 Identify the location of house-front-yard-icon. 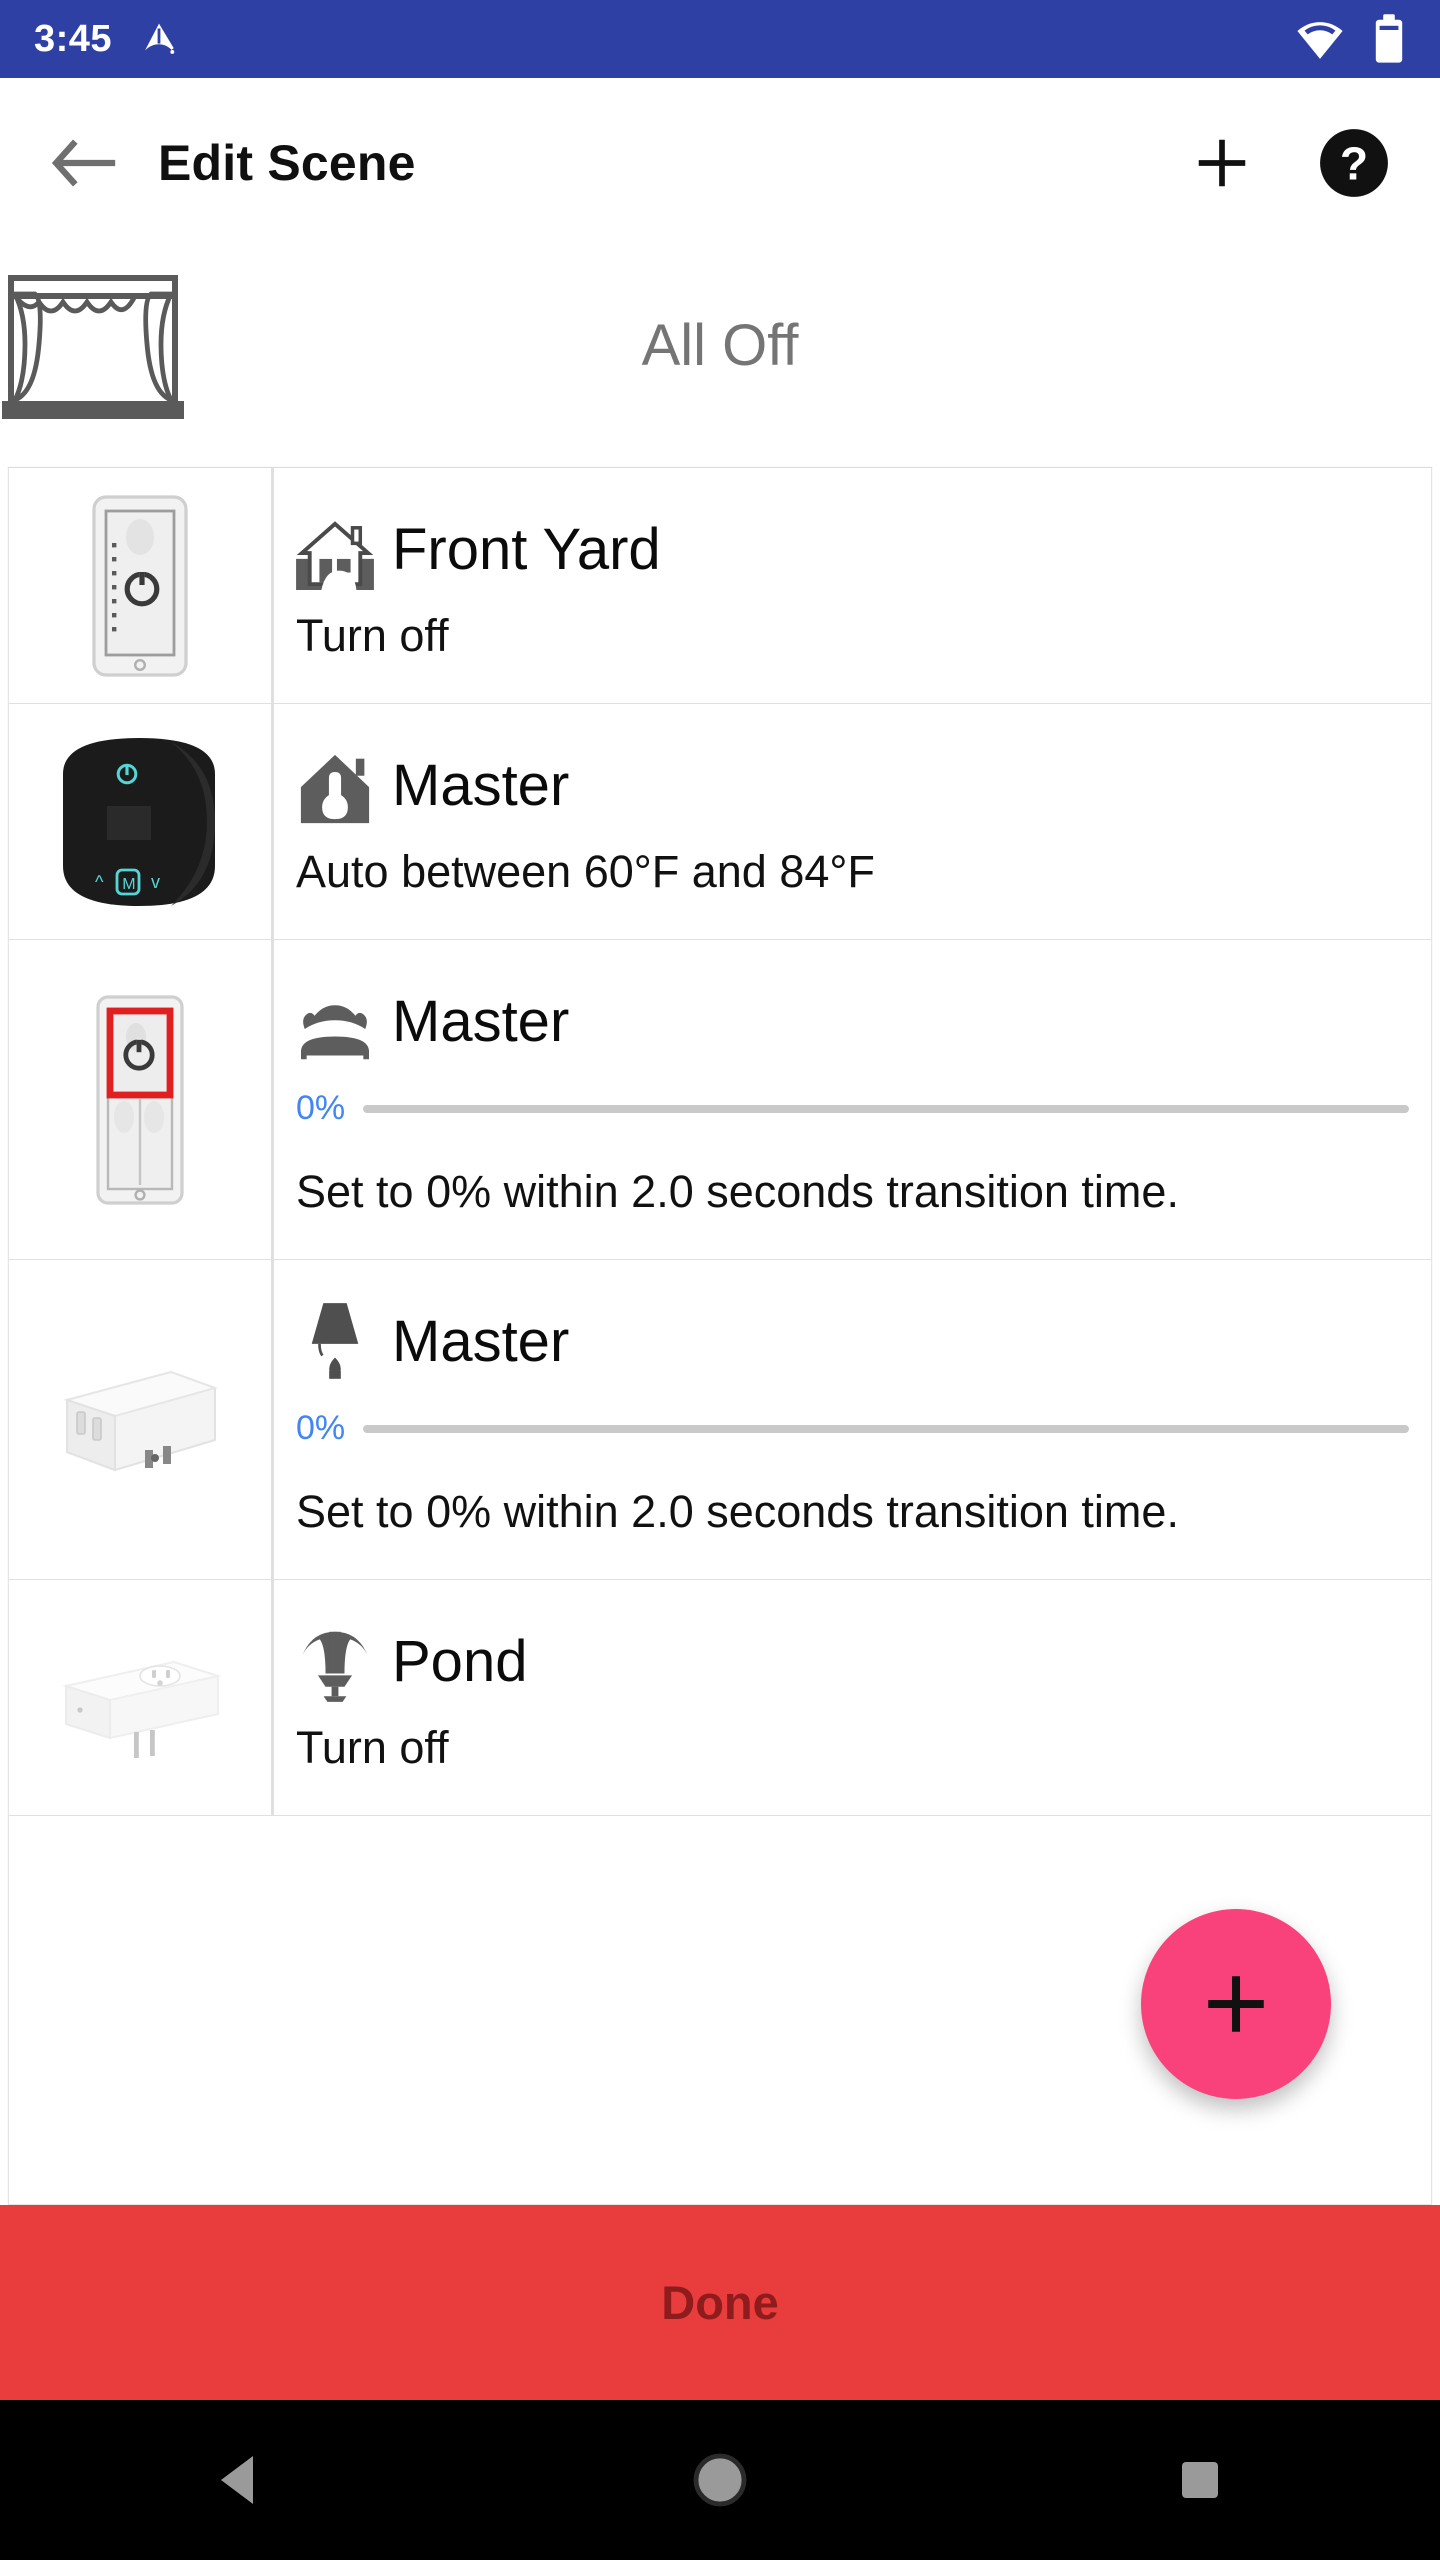
(335, 551).